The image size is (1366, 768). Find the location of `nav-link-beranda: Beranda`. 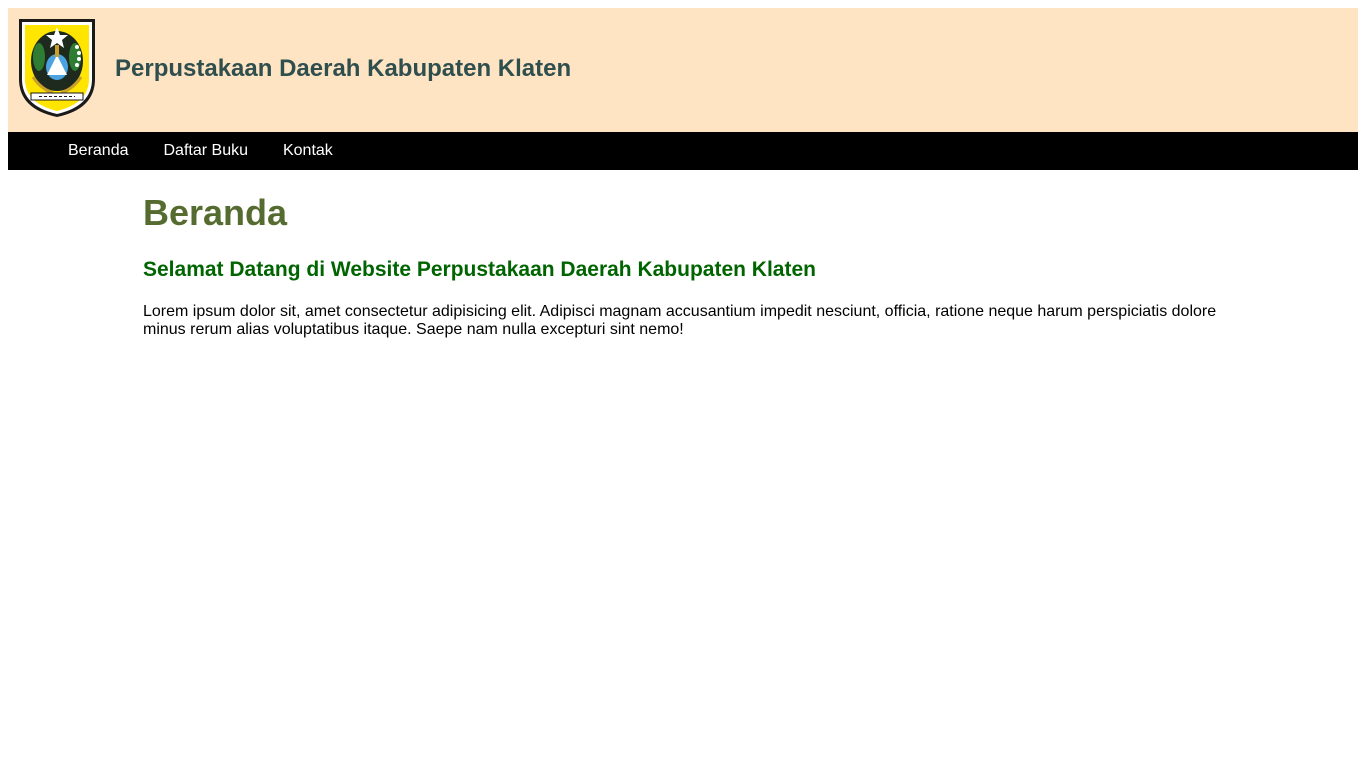

nav-link-beranda: Beranda is located at coordinates (98, 151).